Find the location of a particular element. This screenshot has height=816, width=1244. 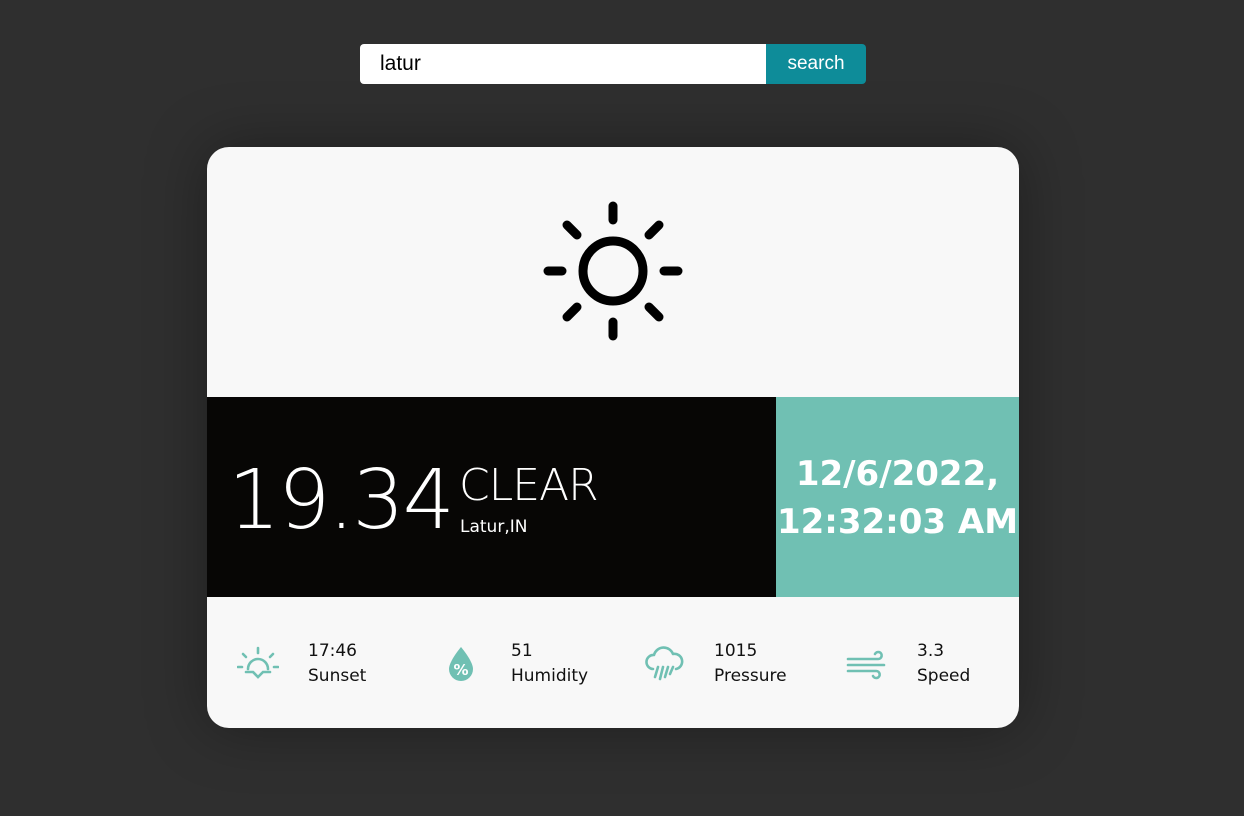

stat-value: 51 is located at coordinates (522, 651).